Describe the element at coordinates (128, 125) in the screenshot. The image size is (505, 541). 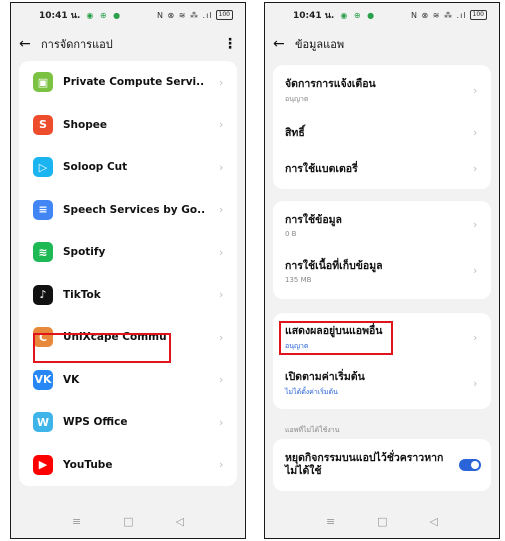
I see `app-list-item: S Shopee ›` at that location.